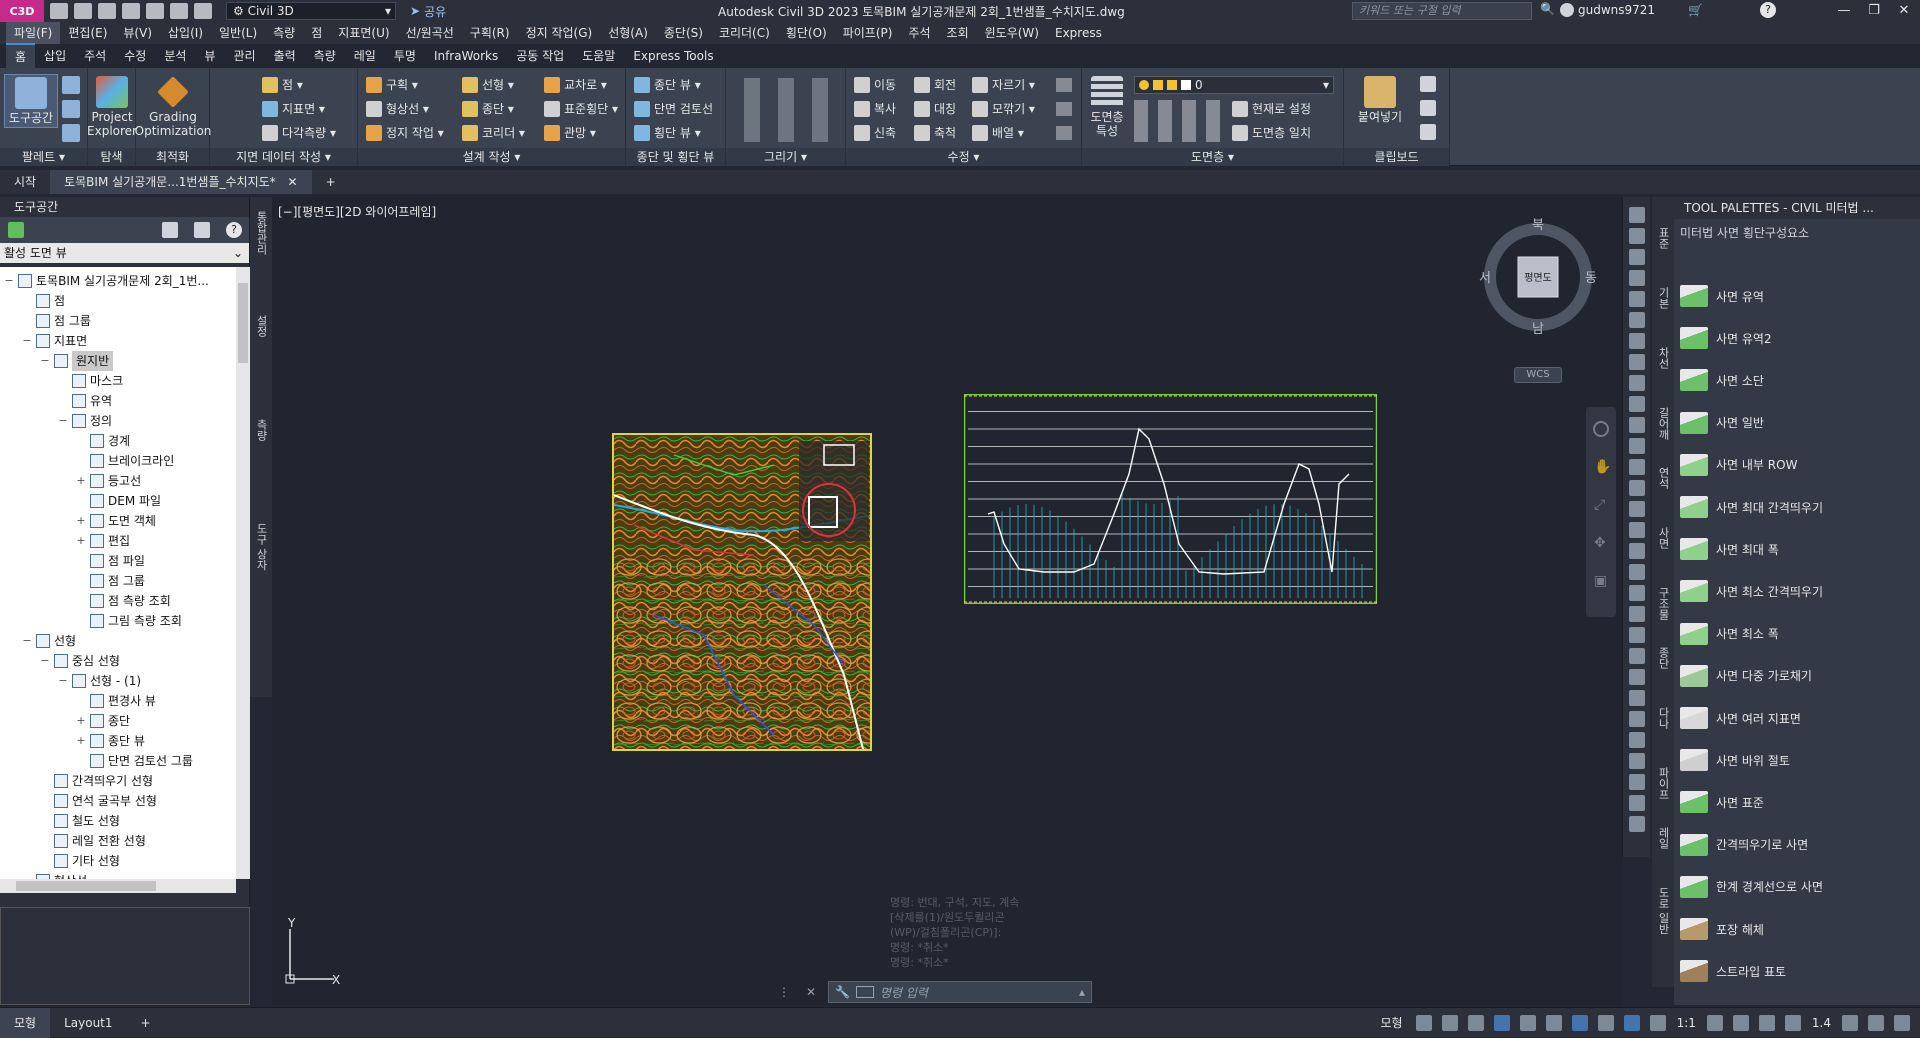 This screenshot has width=1920, height=1038. Describe the element at coordinates (116, 701) in the screenshot. I see `tree-node: 편경사 뷰` at that location.